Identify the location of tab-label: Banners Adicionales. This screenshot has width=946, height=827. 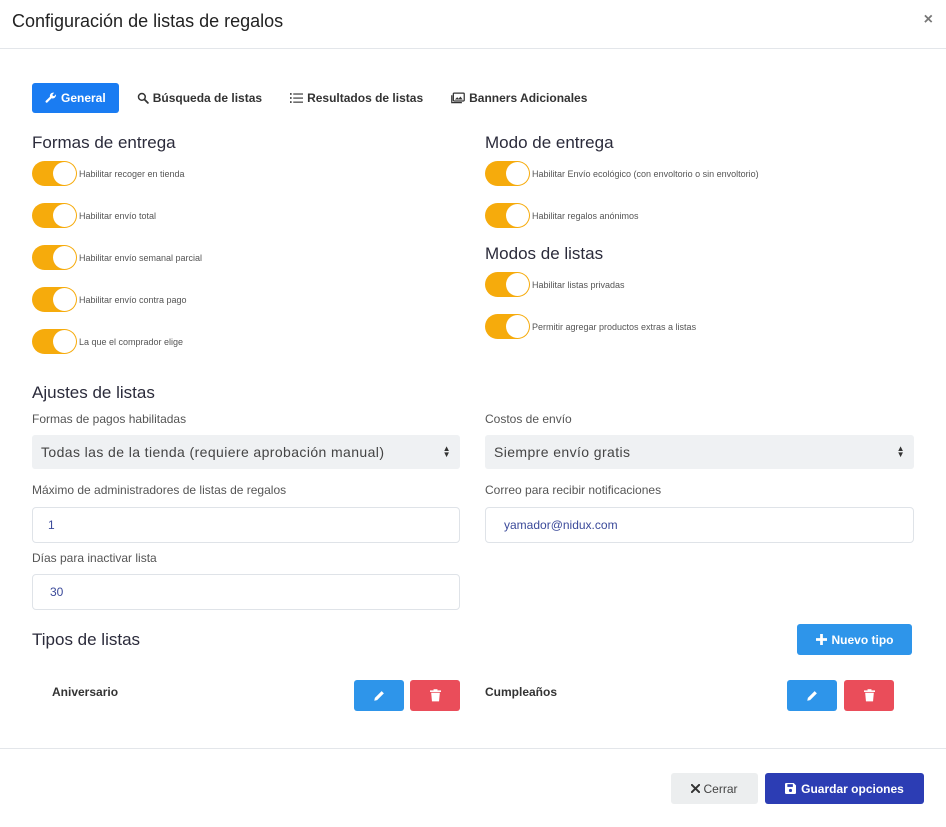
(528, 98).